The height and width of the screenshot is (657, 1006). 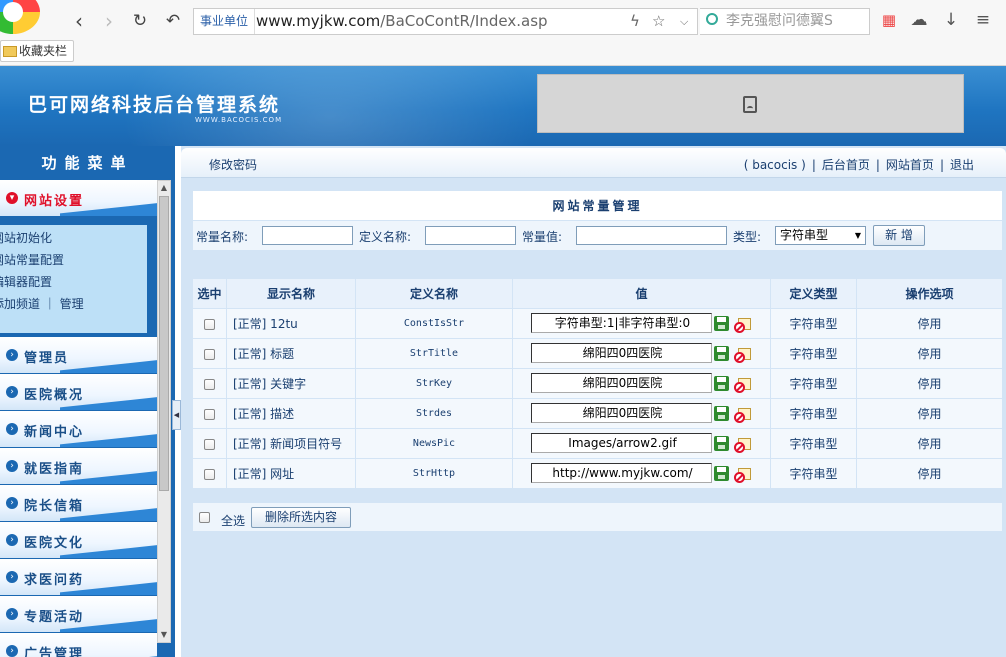 I want to click on menu-item-news: › 新闻中心, so click(x=78, y=429).